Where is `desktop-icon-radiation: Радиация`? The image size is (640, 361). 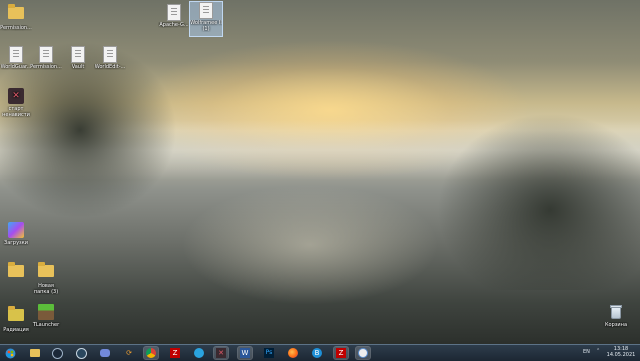
desktop-icon-radiation: Радиация is located at coordinates (16, 319).